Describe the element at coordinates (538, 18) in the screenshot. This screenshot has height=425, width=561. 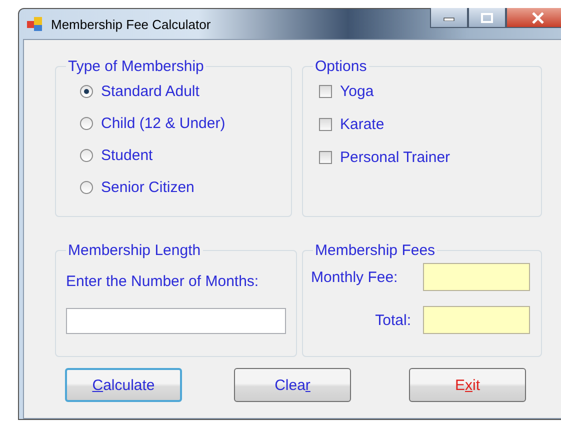
I see `close-icon` at that location.